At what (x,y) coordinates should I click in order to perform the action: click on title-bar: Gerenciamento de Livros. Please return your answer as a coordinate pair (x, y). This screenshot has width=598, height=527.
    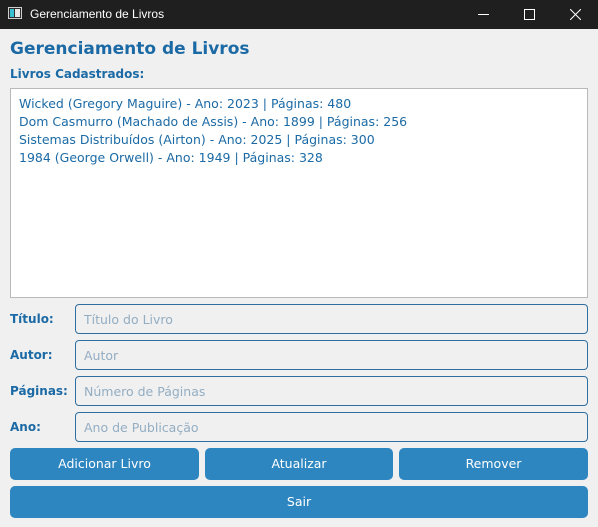
    Looking at the image, I should click on (299, 14).